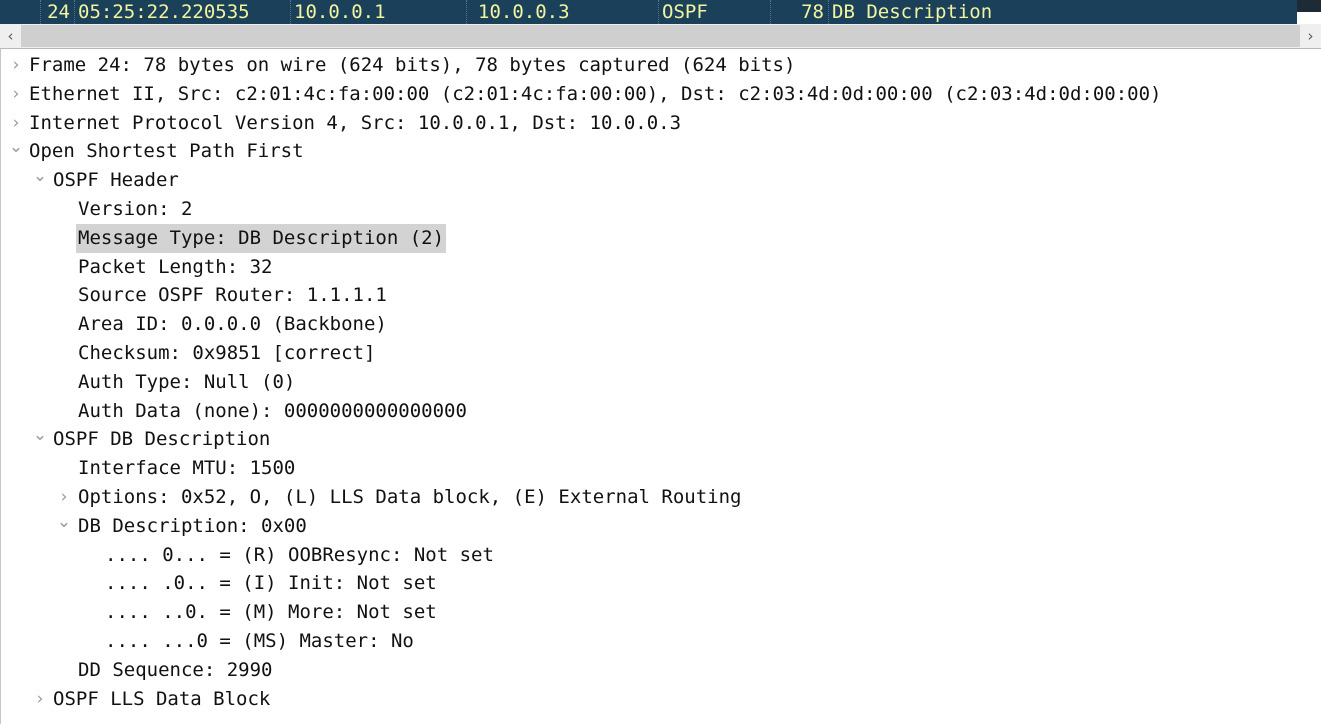  I want to click on tree-row: Open Shortest Path First, so click(661, 151).